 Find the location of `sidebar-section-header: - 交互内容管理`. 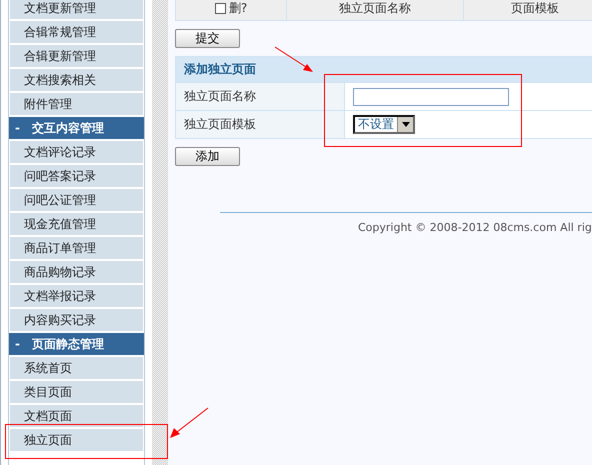

sidebar-section-header: - 交互内容管理 is located at coordinates (76, 128).